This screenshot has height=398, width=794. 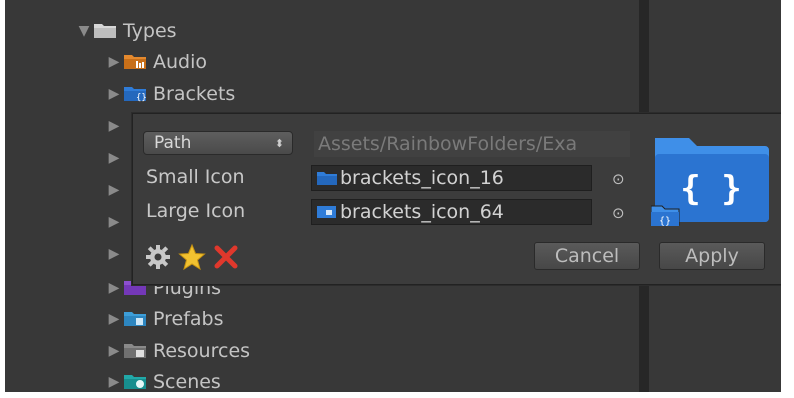 I want to click on small-preview-glyph: {}, so click(x=665, y=221).